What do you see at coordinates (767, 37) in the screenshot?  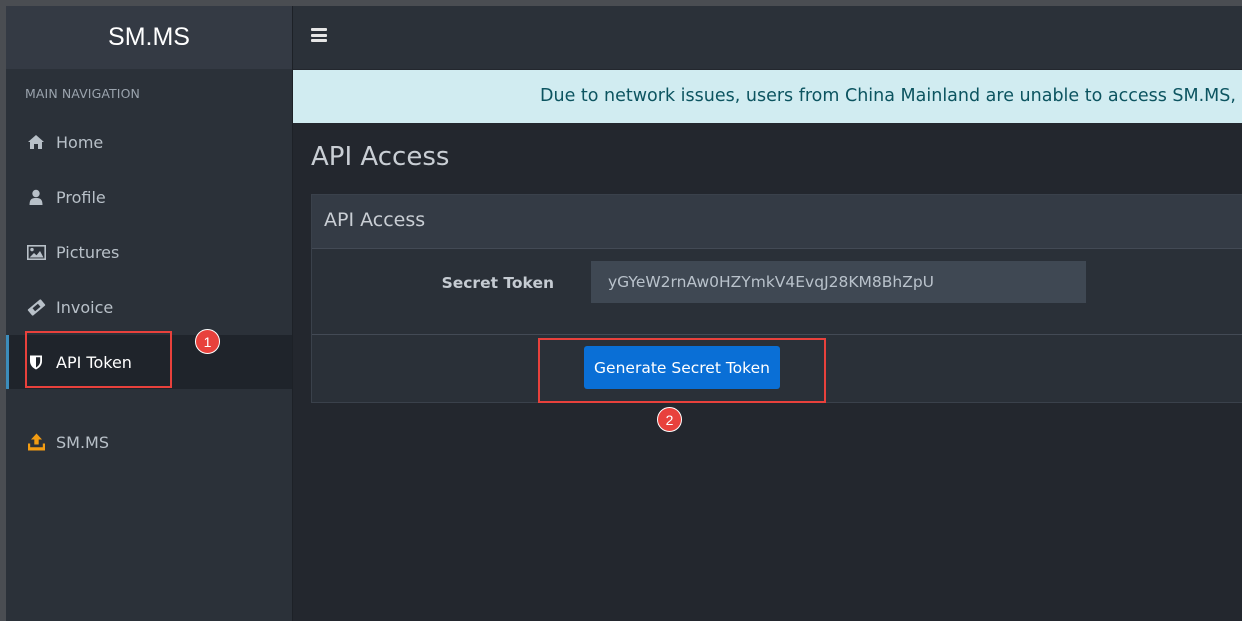 I see `top-navbar` at bounding box center [767, 37].